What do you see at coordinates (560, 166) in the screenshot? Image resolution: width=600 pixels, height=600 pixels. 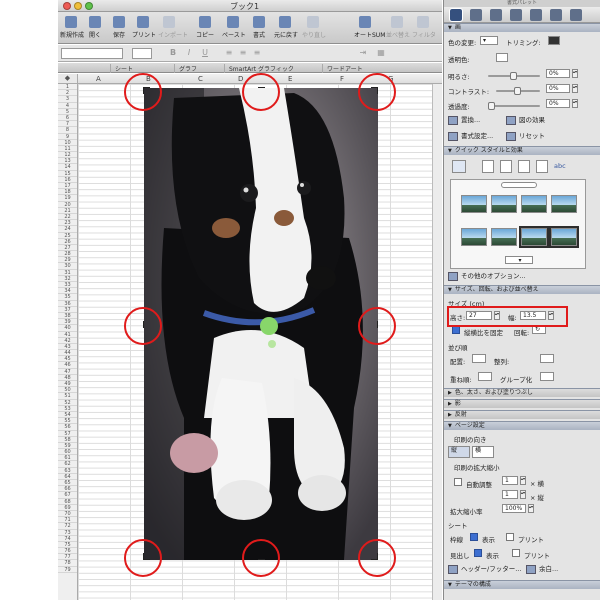 I see `text-style-icon: abc` at bounding box center [560, 166].